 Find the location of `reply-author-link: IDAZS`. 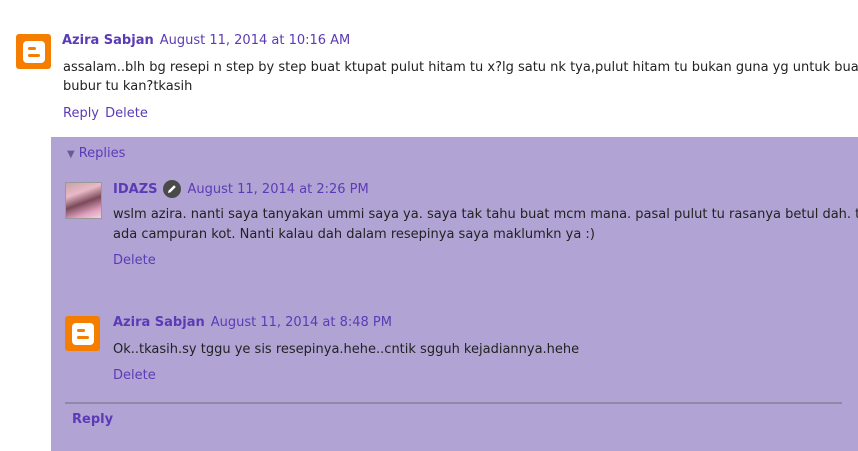

reply-author-link: IDAZS is located at coordinates (135, 189).